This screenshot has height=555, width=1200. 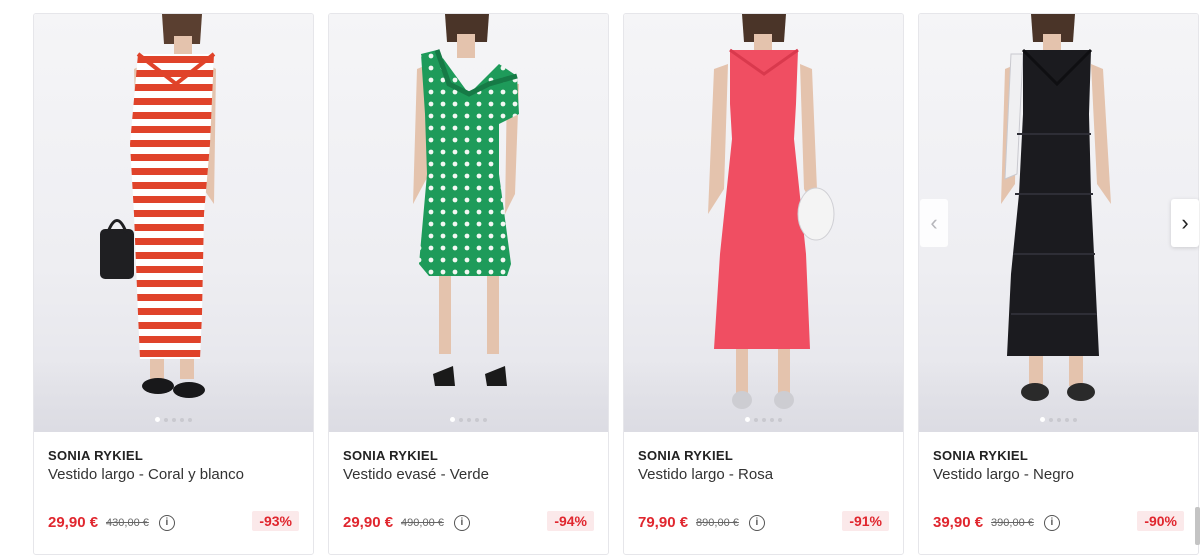 I want to click on carousel-prev-button: ‹, so click(x=934, y=223).